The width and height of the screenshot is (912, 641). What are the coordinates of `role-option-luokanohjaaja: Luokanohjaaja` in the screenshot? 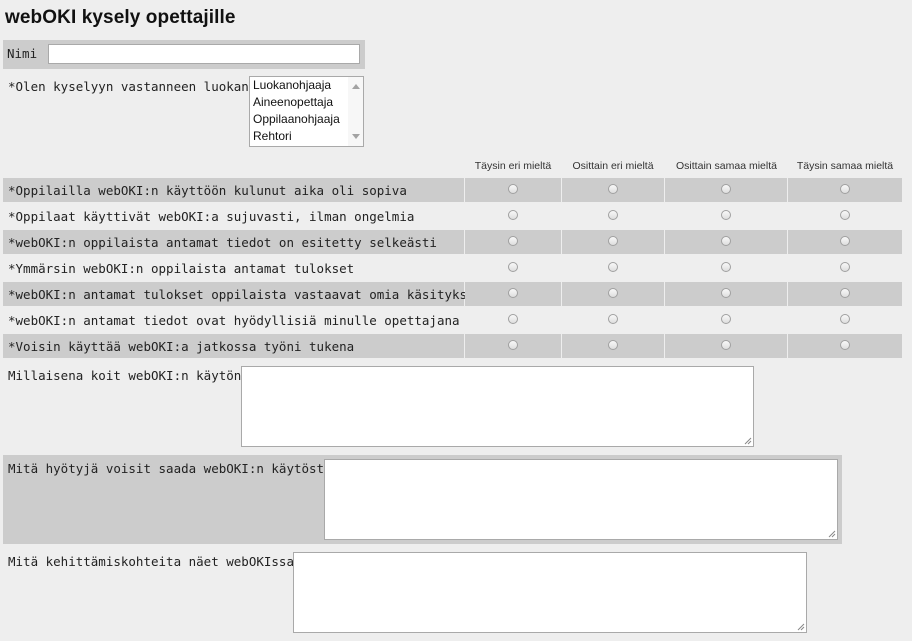 It's located at (292, 85).